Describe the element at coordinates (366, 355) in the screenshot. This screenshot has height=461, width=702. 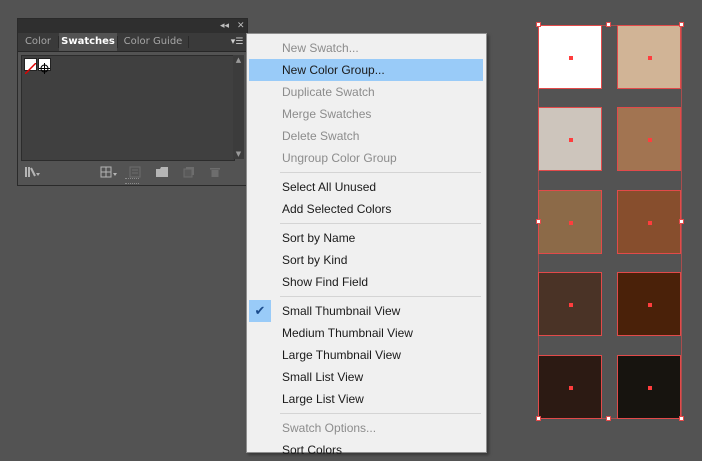
I see `menu-item-large-thumbnail-view: Large Thumbnail View` at that location.